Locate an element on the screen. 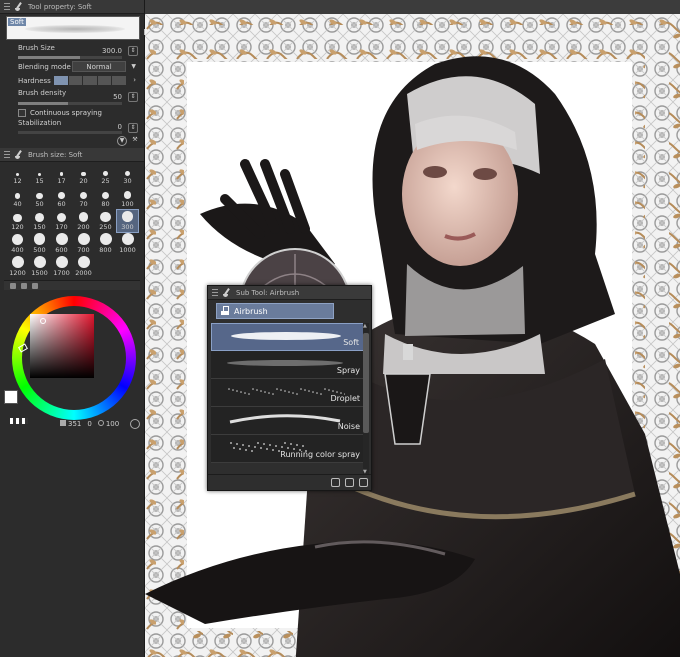  brush-size-preset: 30 is located at coordinates (127, 175).